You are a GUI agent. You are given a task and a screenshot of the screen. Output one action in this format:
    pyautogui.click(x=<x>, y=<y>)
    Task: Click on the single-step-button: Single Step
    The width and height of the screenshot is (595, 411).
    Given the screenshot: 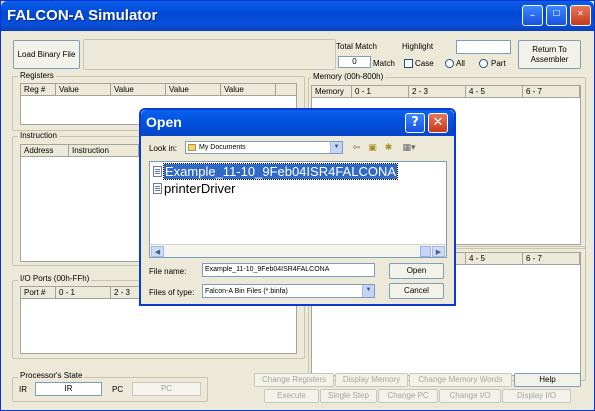 What is the action you would take?
    pyautogui.click(x=348, y=396)
    